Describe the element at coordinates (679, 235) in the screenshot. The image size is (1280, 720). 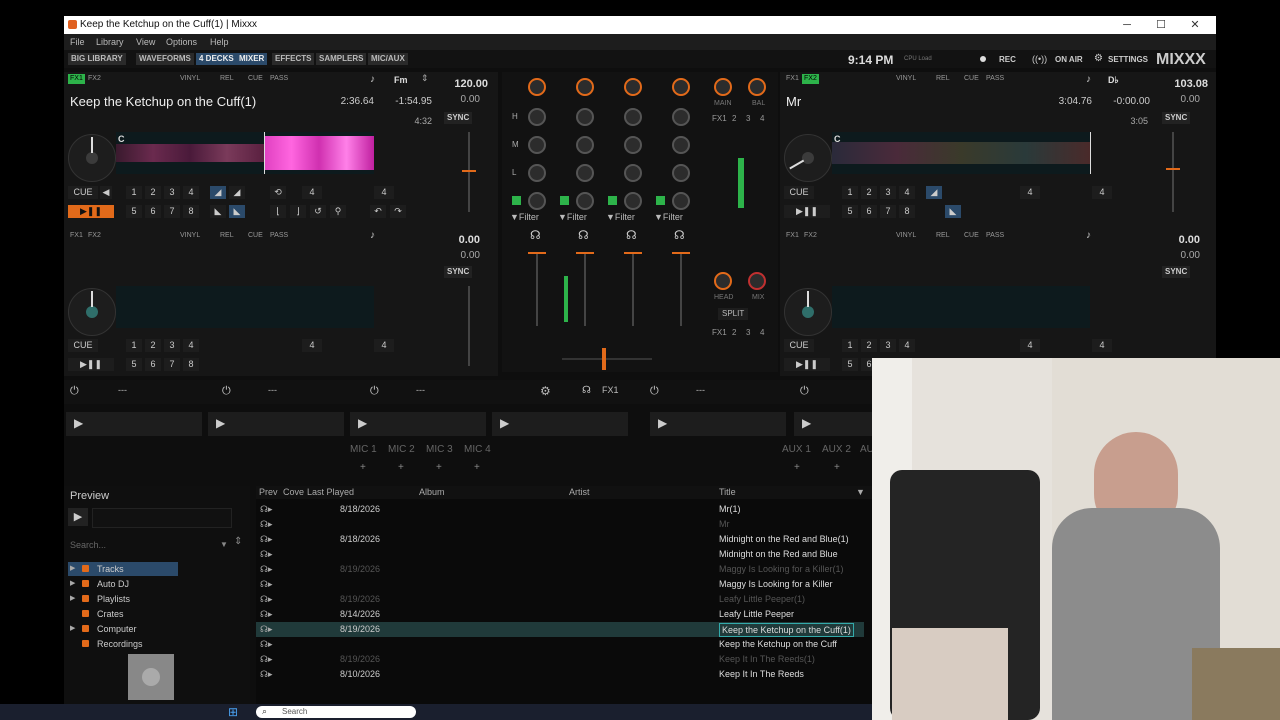
I see `ch4-headphone-icon: ☊` at that location.